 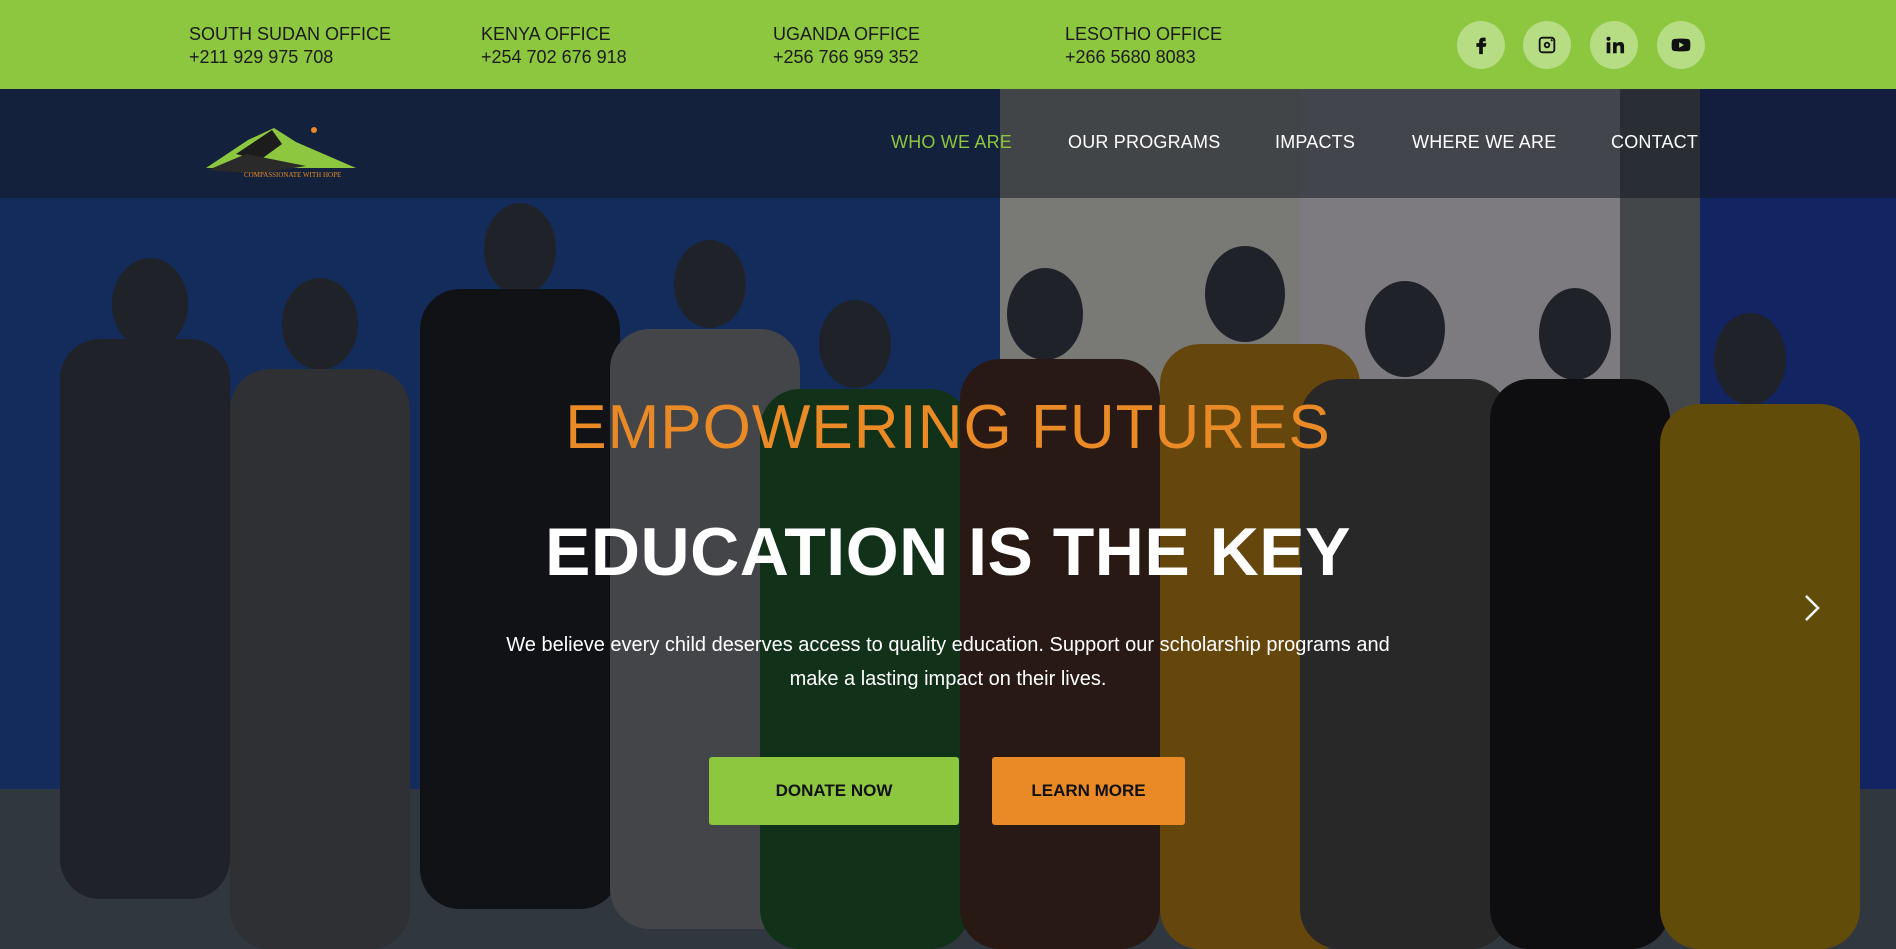 I want to click on nav-impacts: IMPACTS, so click(x=1315, y=142).